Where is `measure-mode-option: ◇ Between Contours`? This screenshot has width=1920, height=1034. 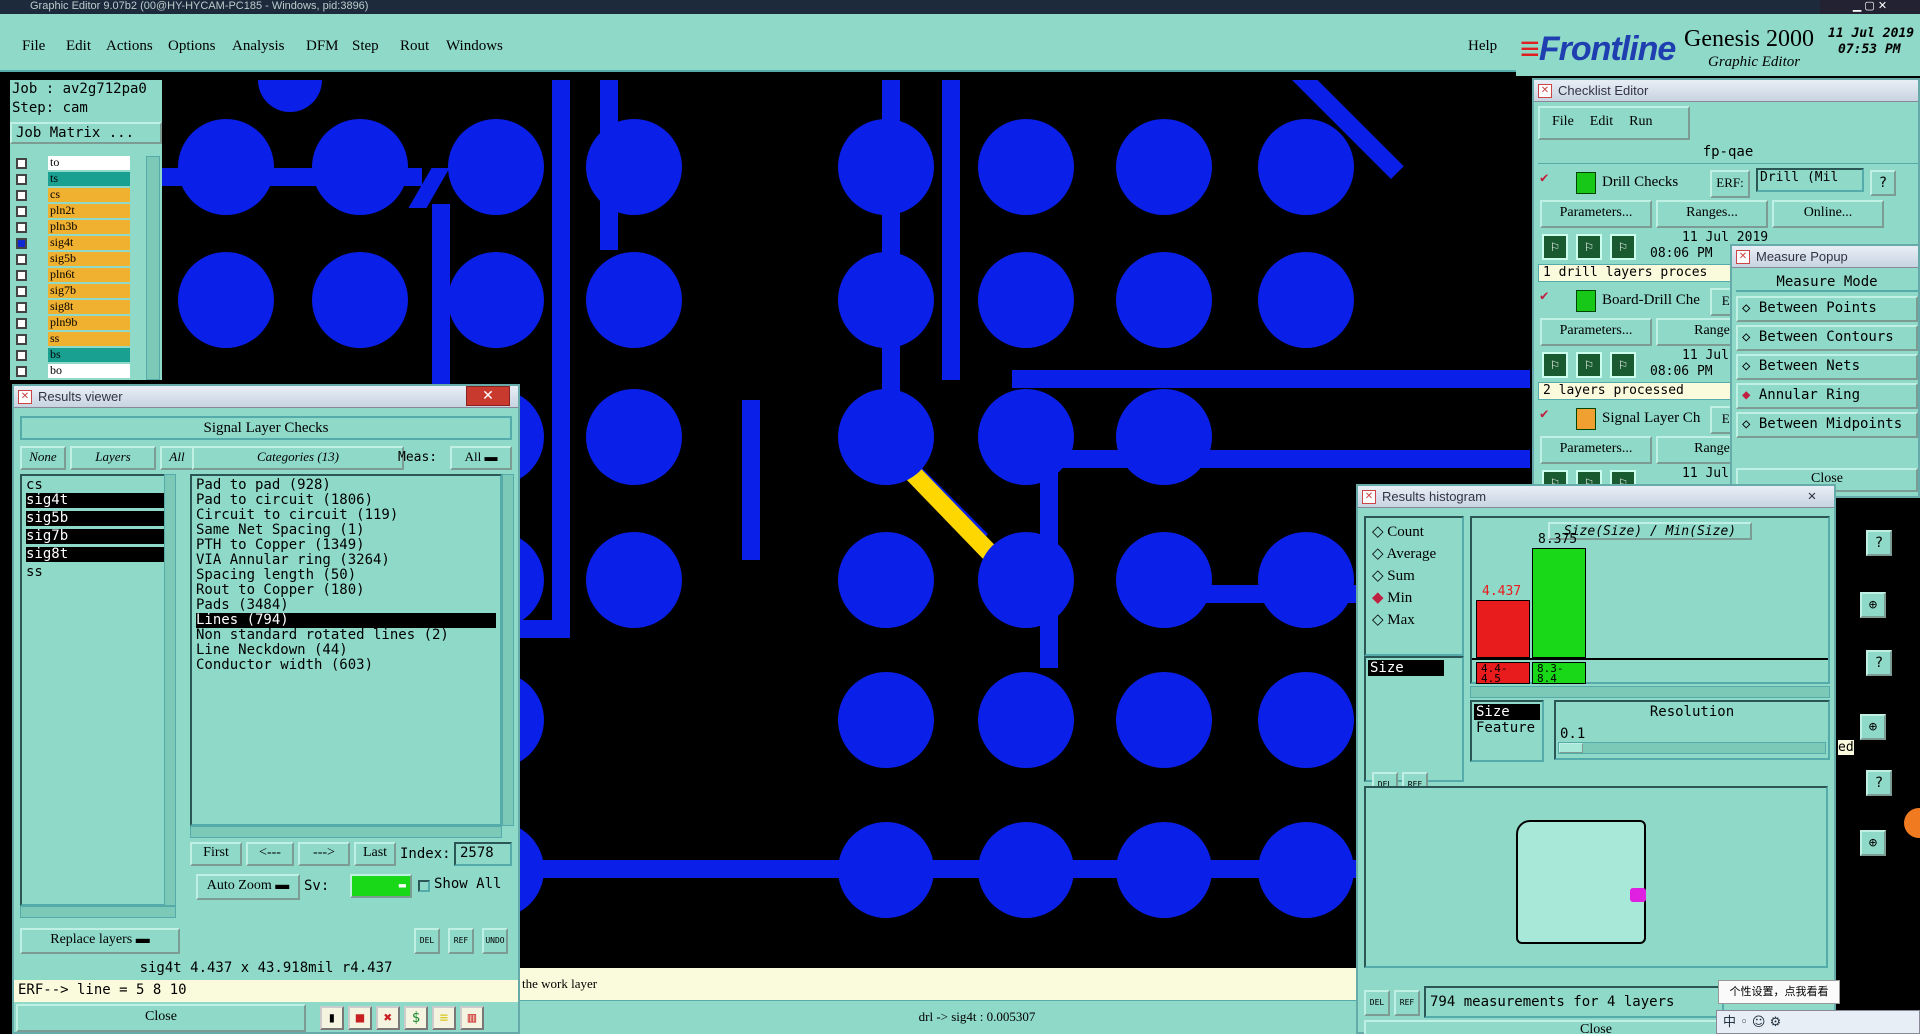
measure-mode-option: ◇ Between Contours is located at coordinates (1827, 338).